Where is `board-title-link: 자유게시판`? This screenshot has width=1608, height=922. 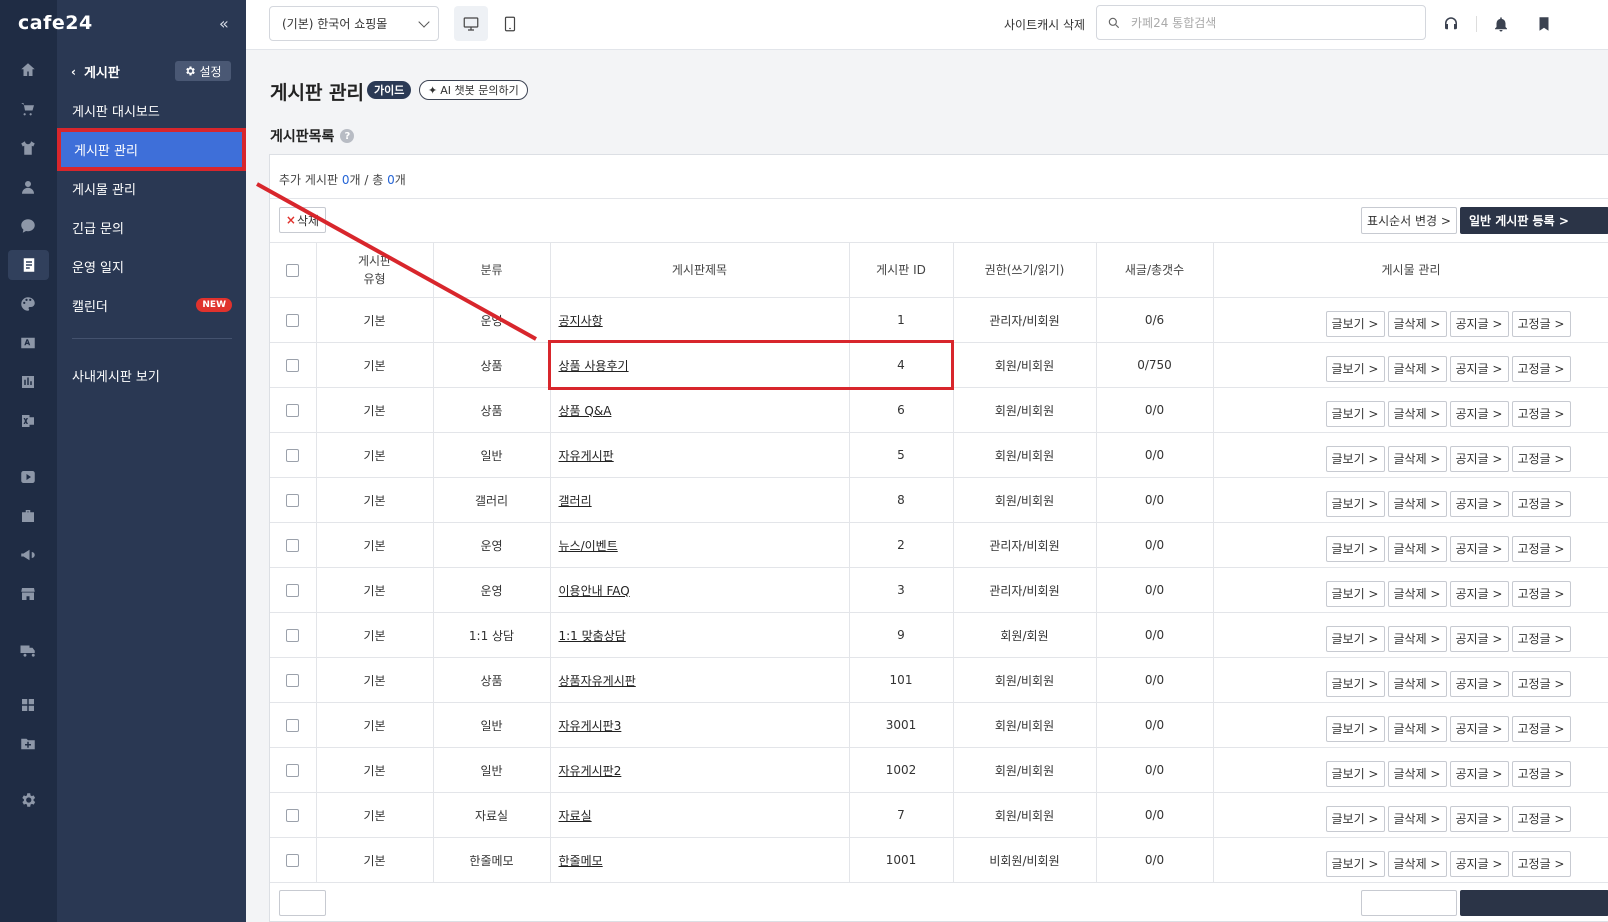
board-title-link: 자유게시판 is located at coordinates (586, 456).